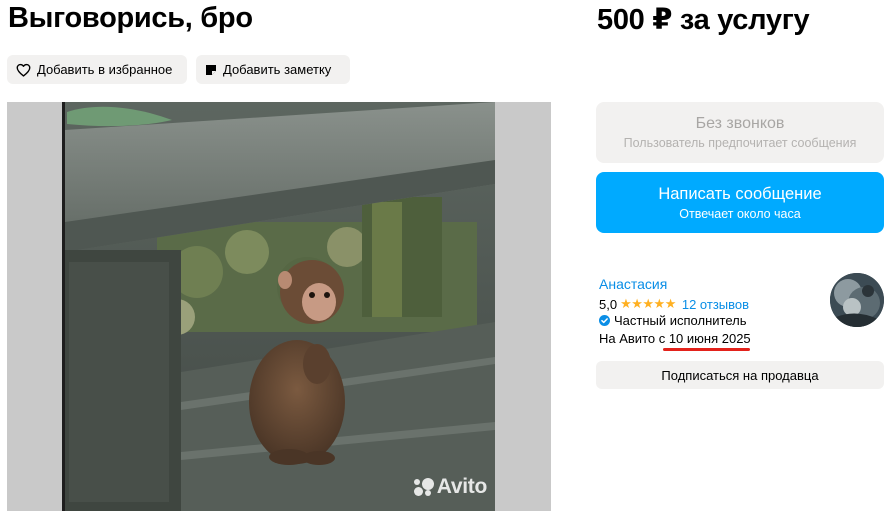 This screenshot has width=893, height=517. I want to click on avatar-image, so click(857, 300).